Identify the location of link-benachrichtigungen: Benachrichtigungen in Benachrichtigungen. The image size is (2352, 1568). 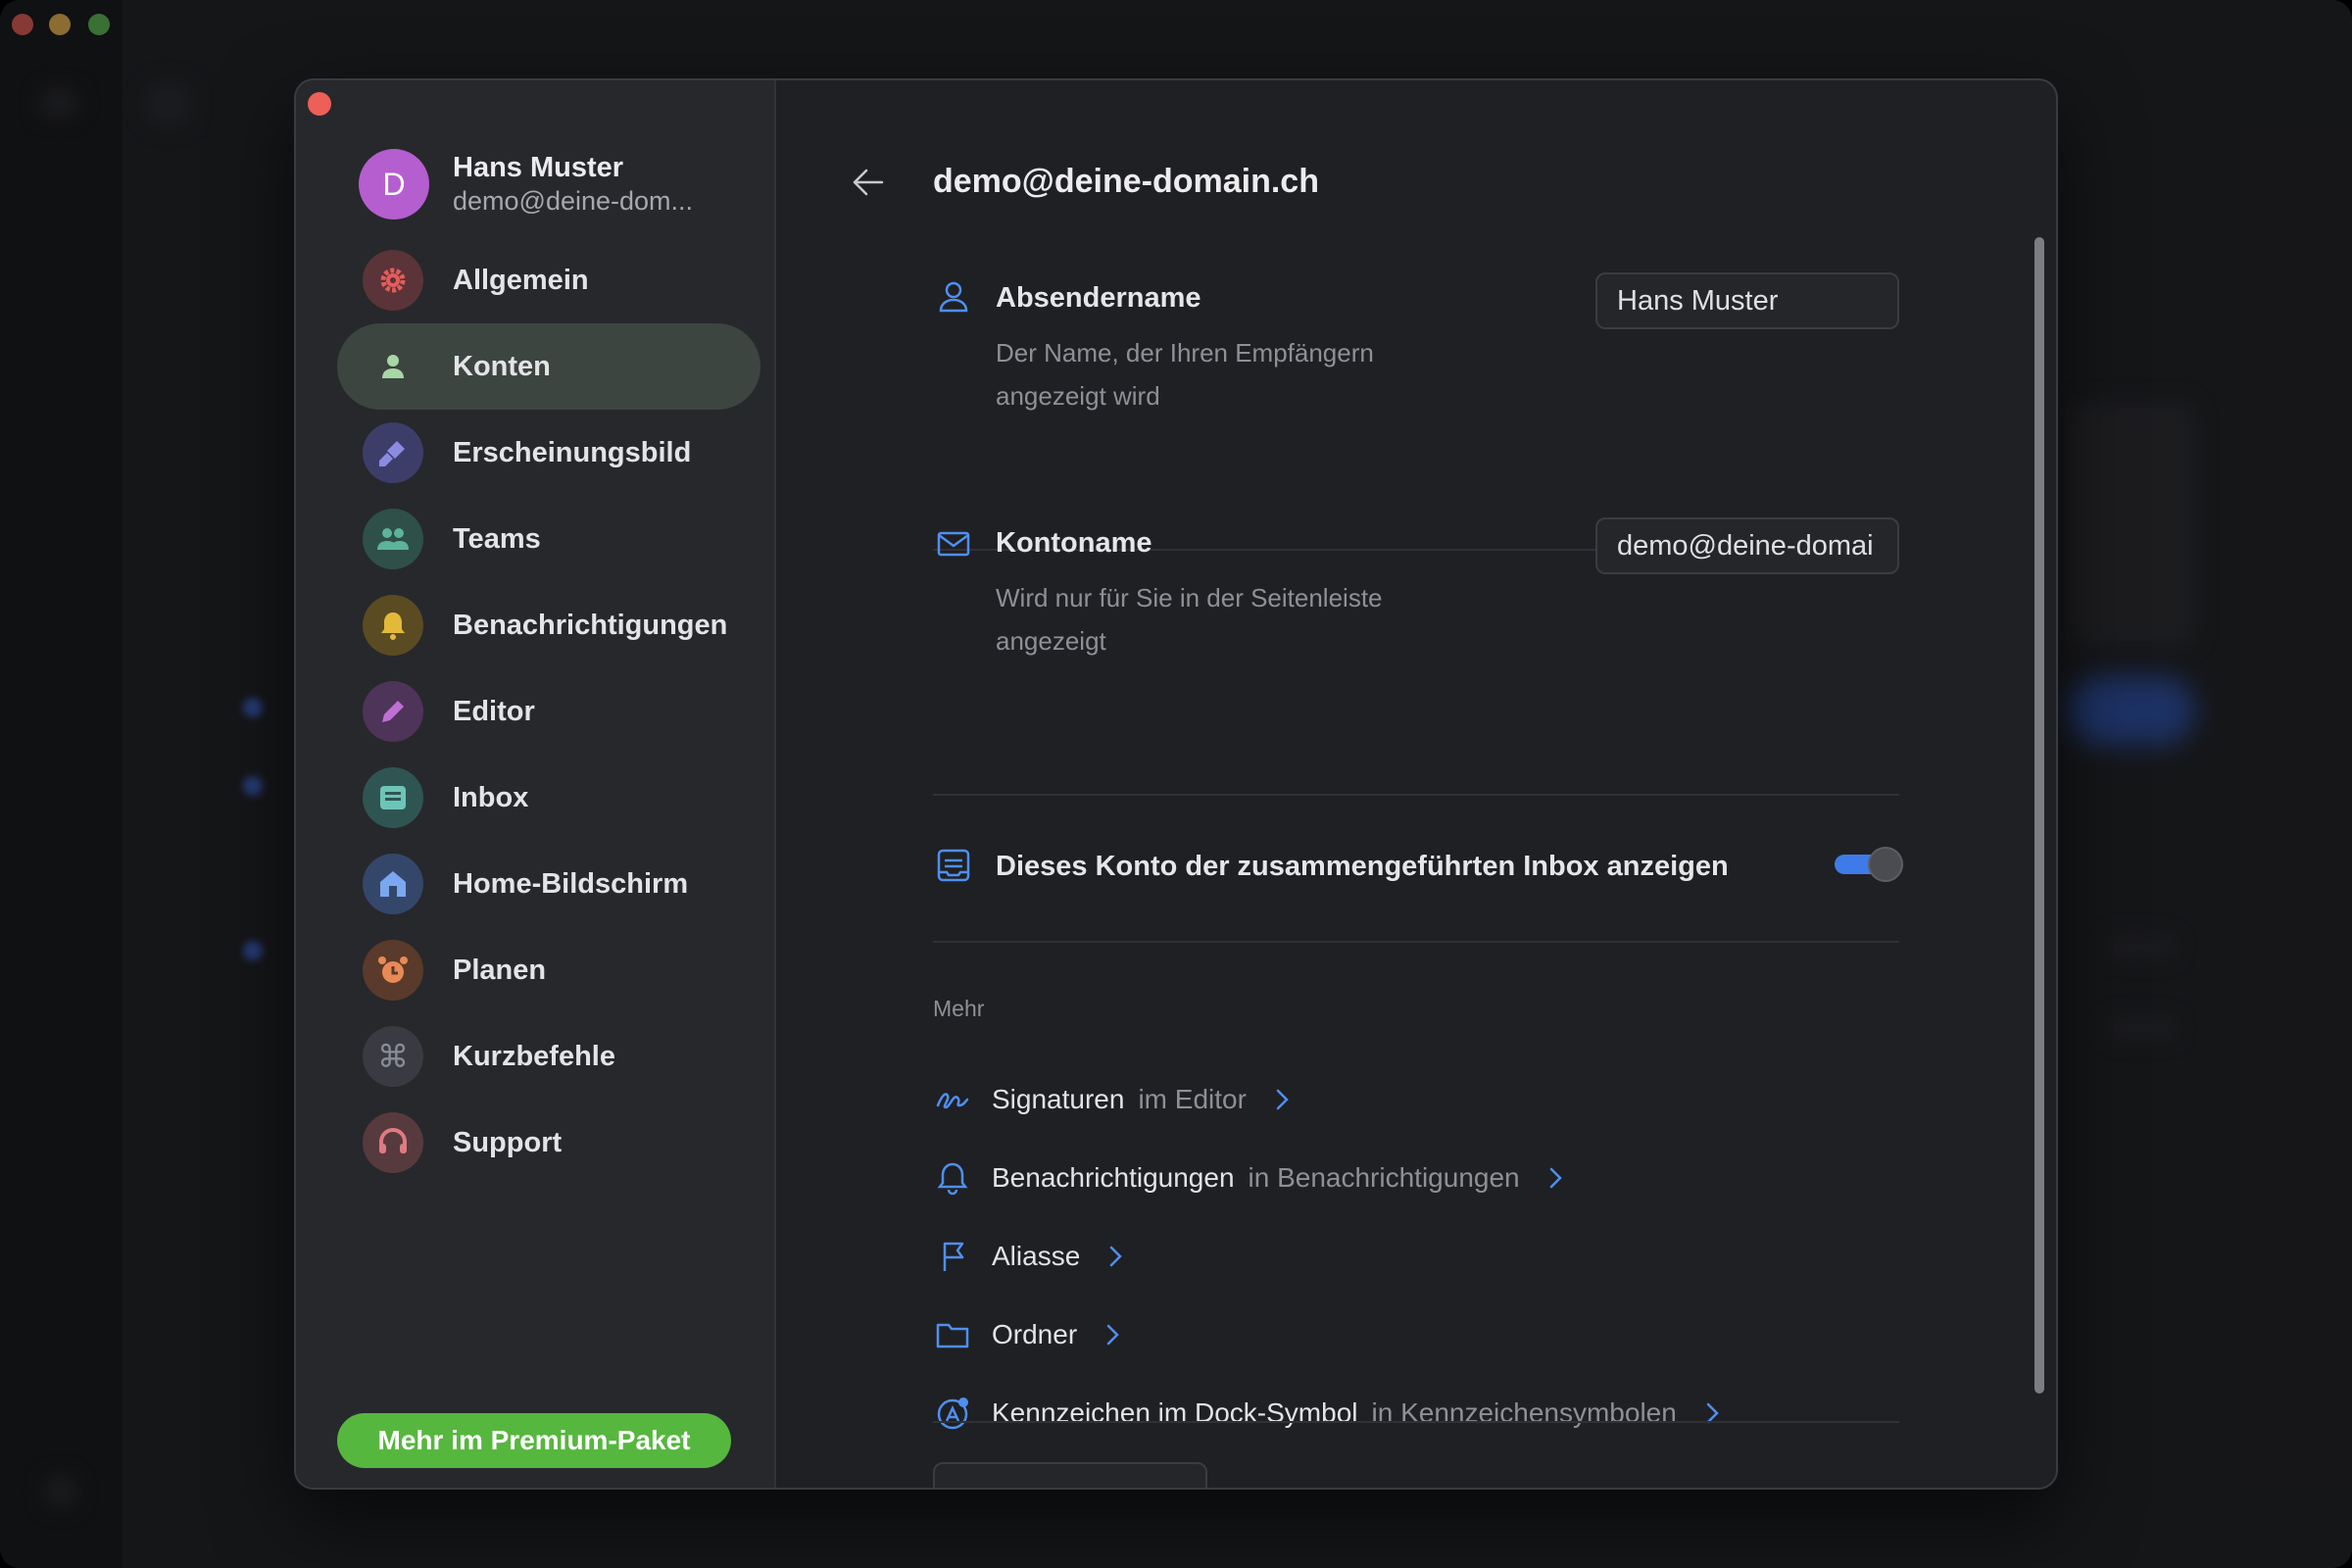
(1250, 1178).